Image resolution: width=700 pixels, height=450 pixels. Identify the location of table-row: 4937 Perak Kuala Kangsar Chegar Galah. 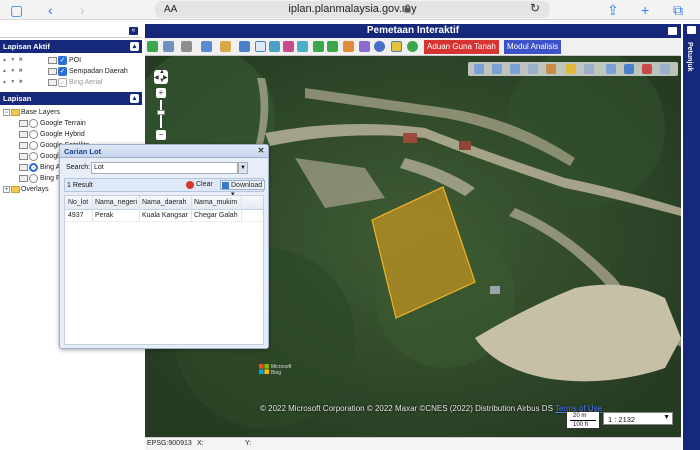
(164, 216).